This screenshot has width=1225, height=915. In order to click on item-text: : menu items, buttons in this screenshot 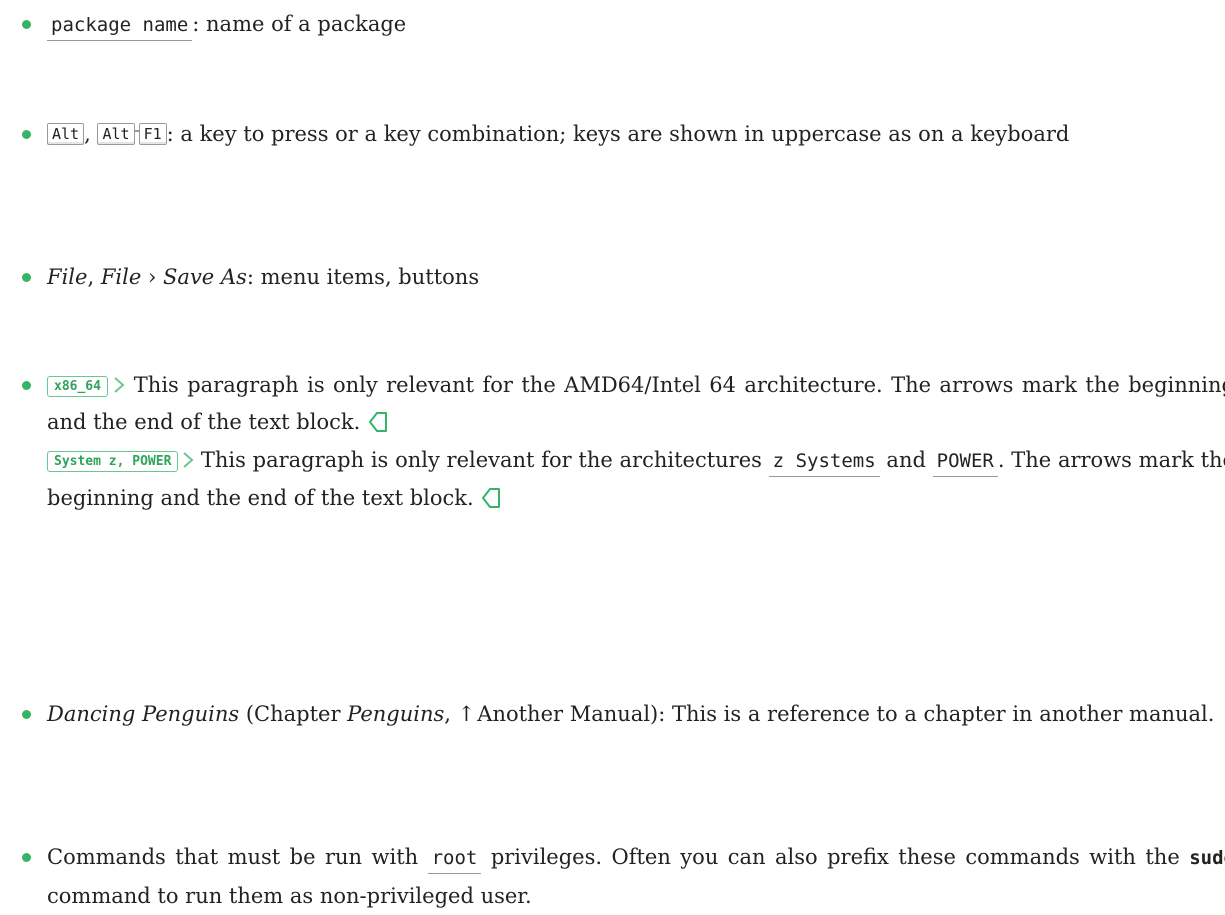, I will do `click(363, 277)`.